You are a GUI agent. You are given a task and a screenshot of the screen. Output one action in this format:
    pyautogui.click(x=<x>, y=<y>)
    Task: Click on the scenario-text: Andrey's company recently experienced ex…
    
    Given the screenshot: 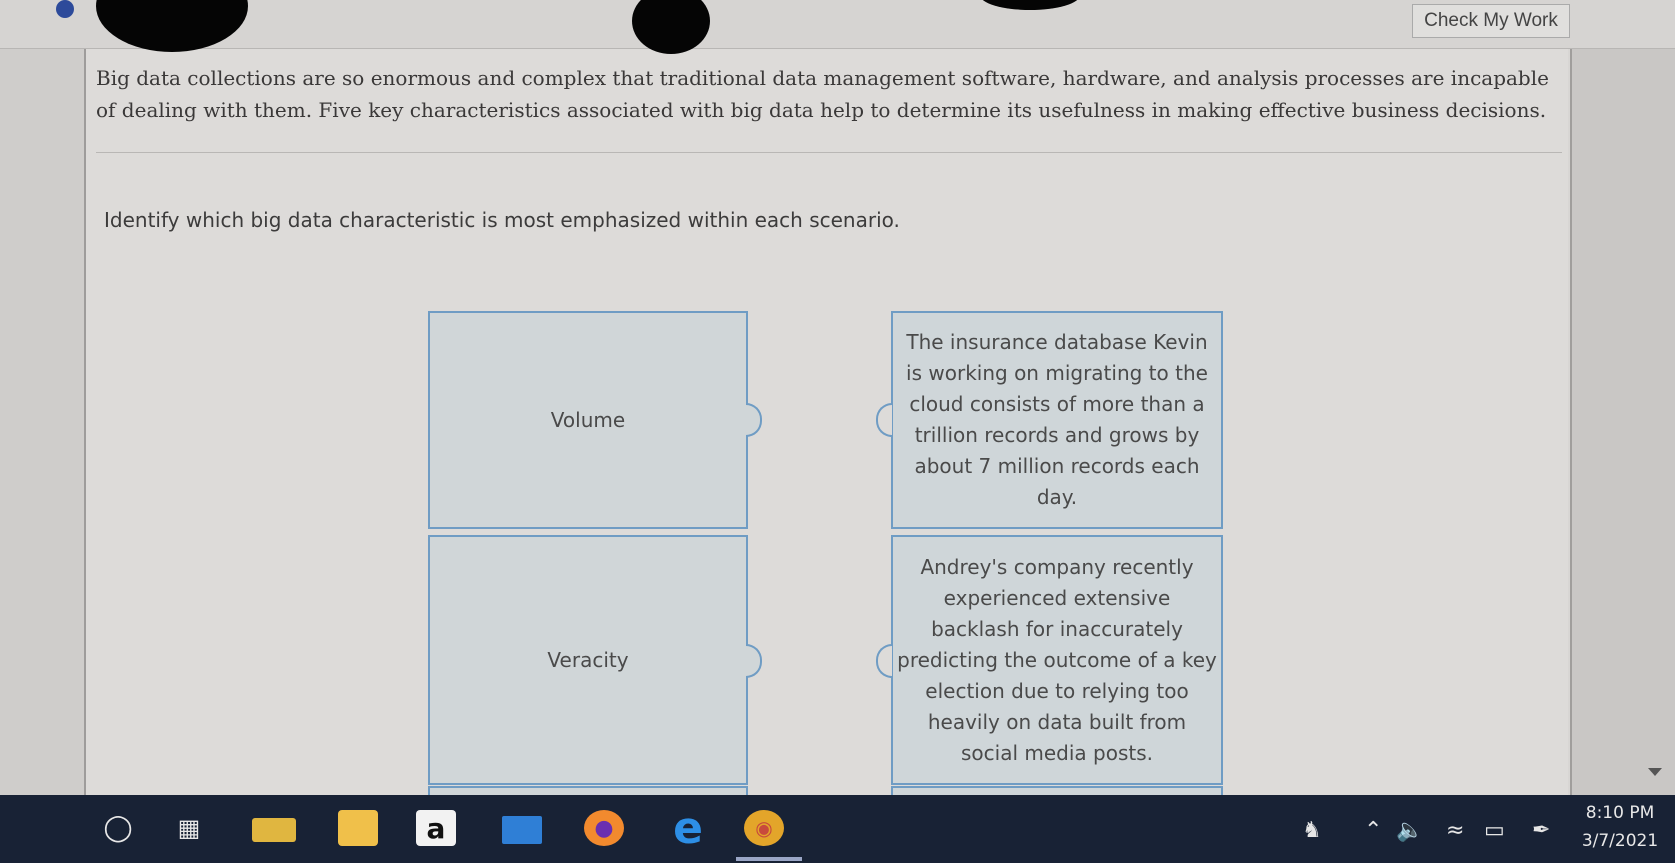 What is the action you would take?
    pyautogui.click(x=1057, y=659)
    